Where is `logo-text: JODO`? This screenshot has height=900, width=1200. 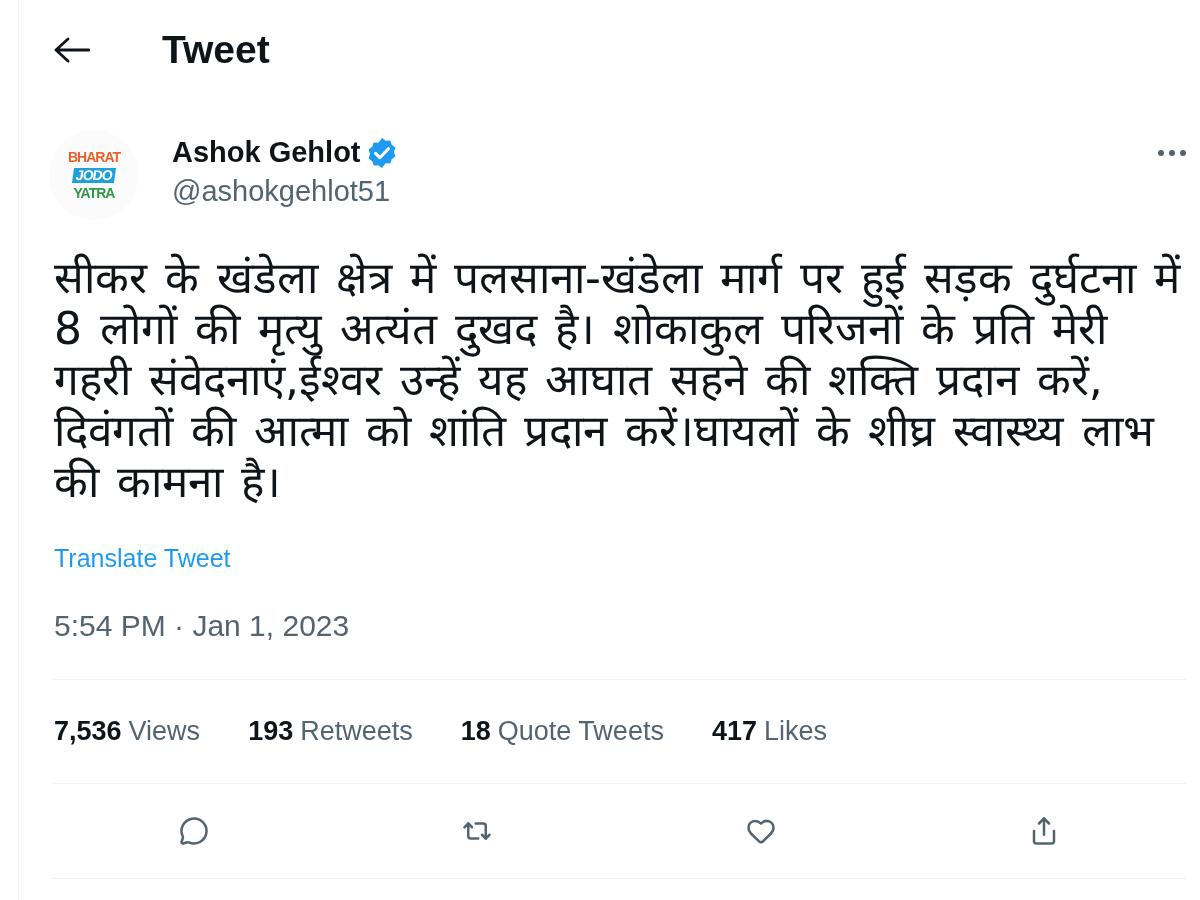 logo-text: JODO is located at coordinates (94, 175).